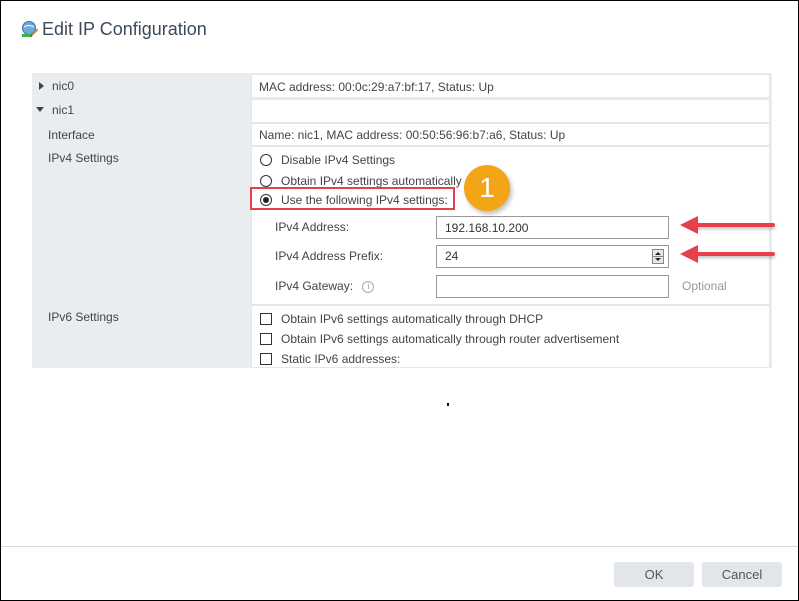 This screenshot has height=601, width=799. Describe the element at coordinates (654, 574) in the screenshot. I see `ok-button: OK` at that location.